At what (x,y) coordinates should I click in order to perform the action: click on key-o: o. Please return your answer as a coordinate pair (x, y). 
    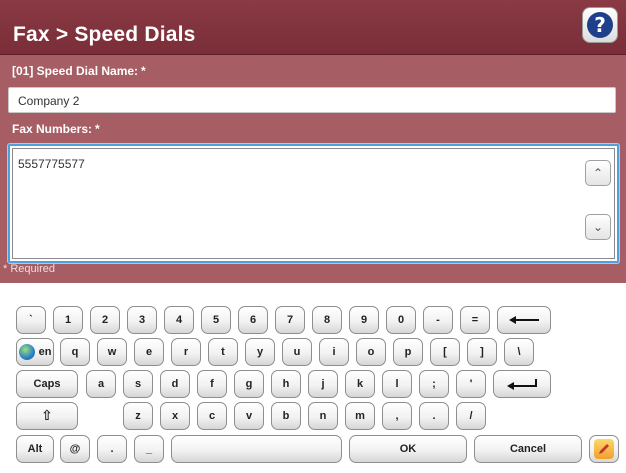
    Looking at the image, I should click on (371, 352).